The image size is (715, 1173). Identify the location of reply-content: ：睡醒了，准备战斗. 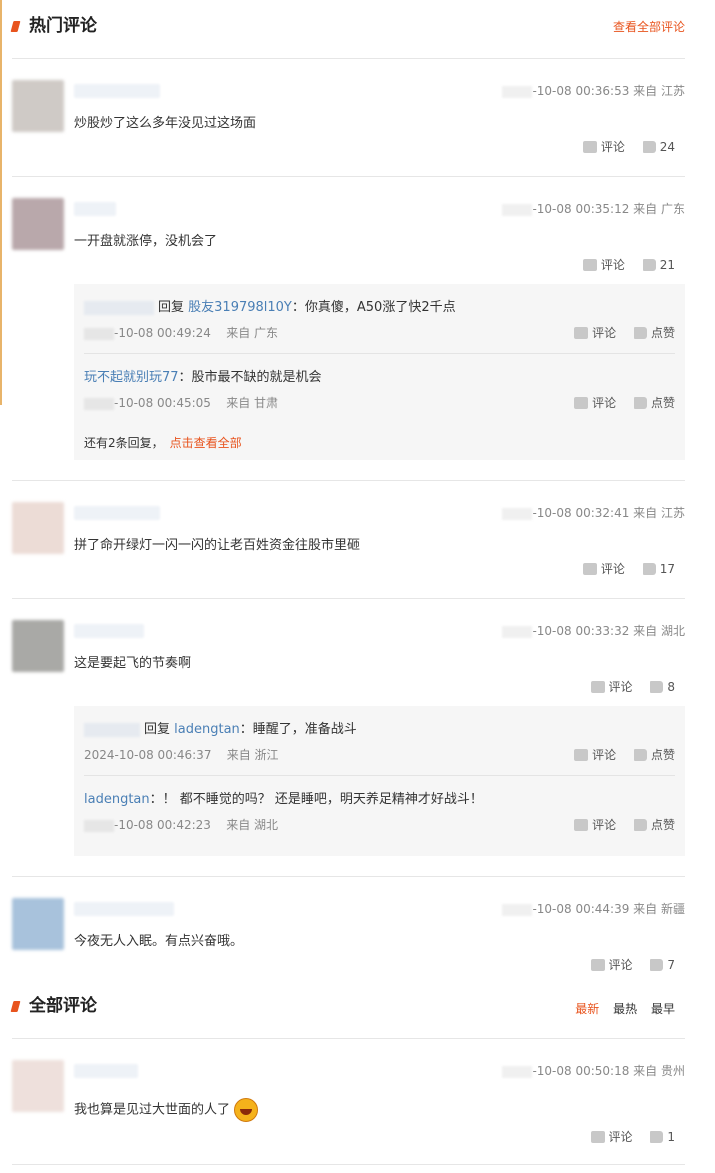
(298, 729).